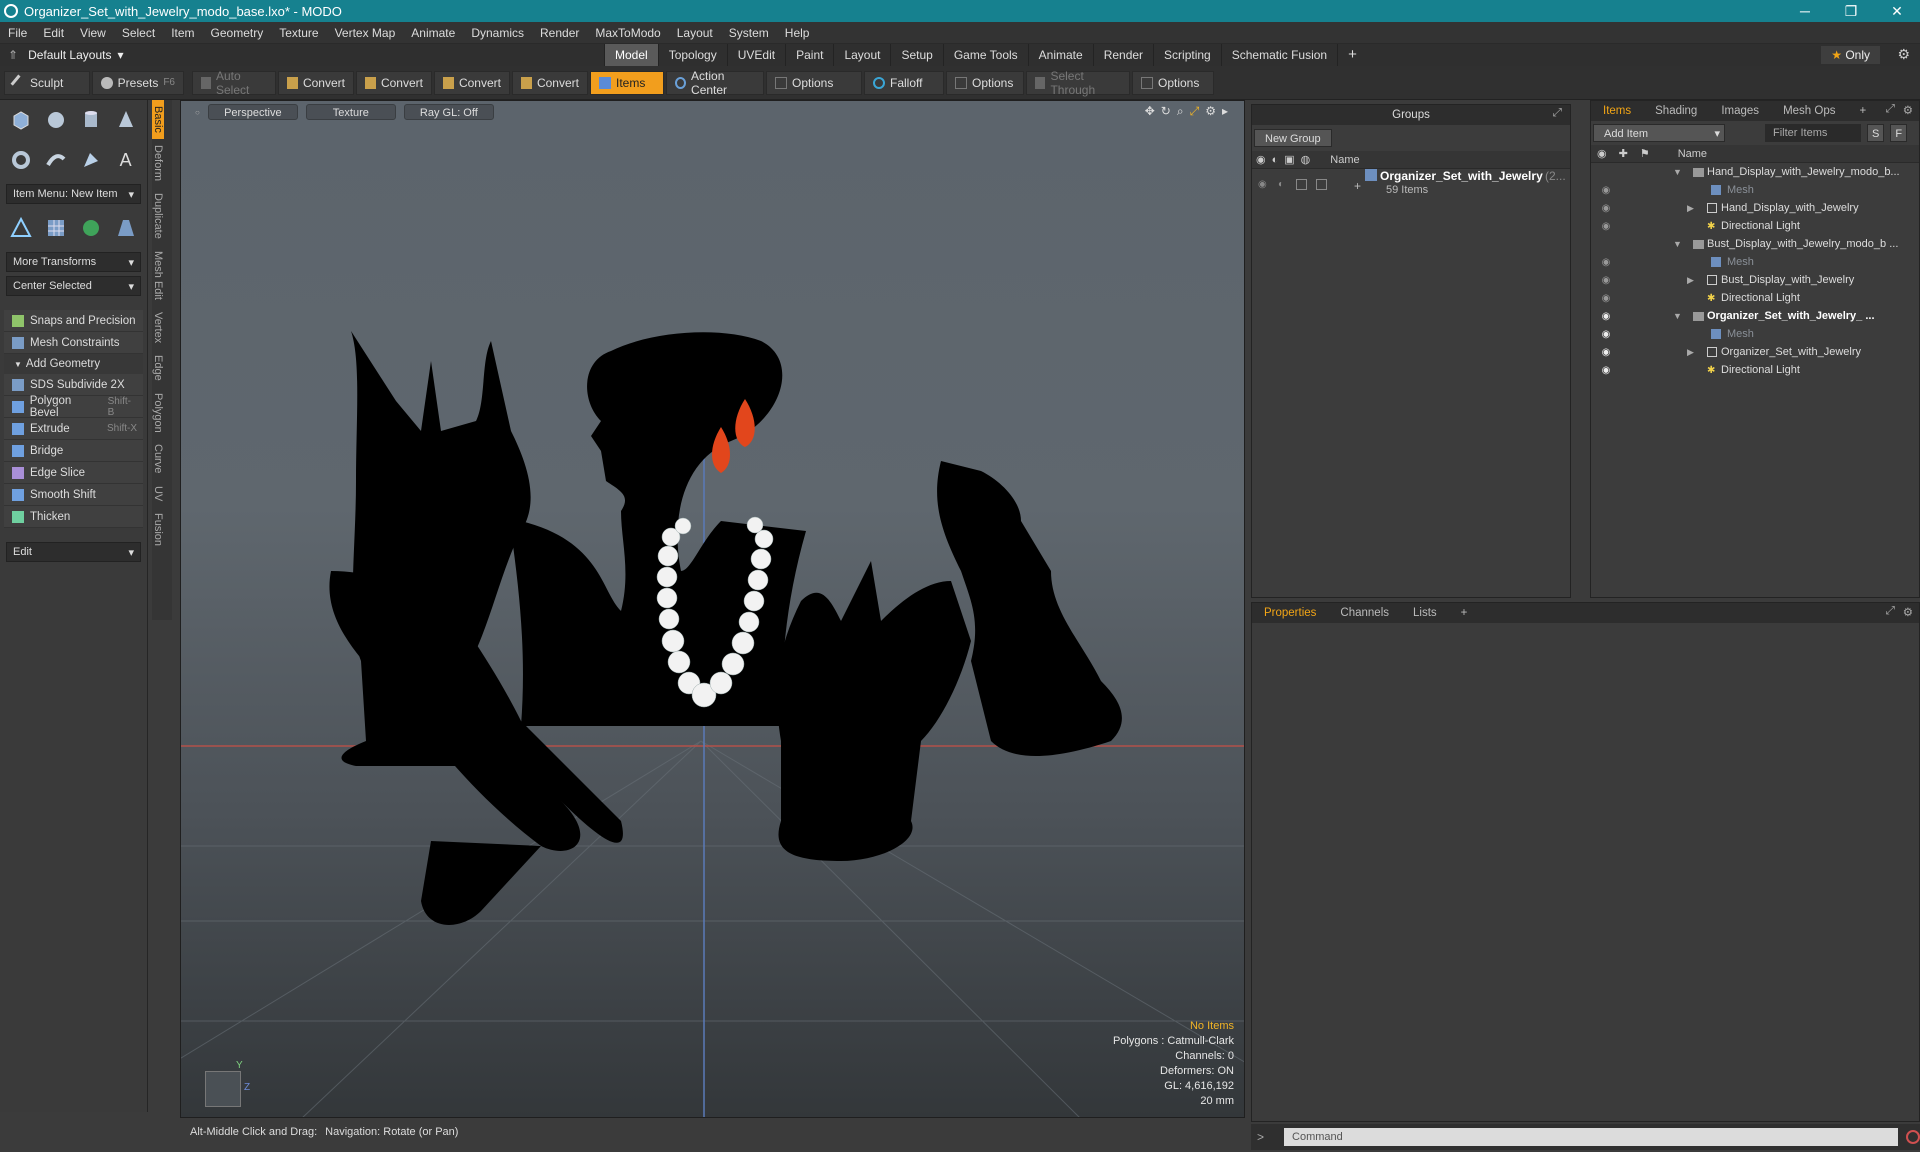 This screenshot has height=1152, width=1920. What do you see at coordinates (497, 33) in the screenshot?
I see `menu-dynamics: Dynamics` at bounding box center [497, 33].